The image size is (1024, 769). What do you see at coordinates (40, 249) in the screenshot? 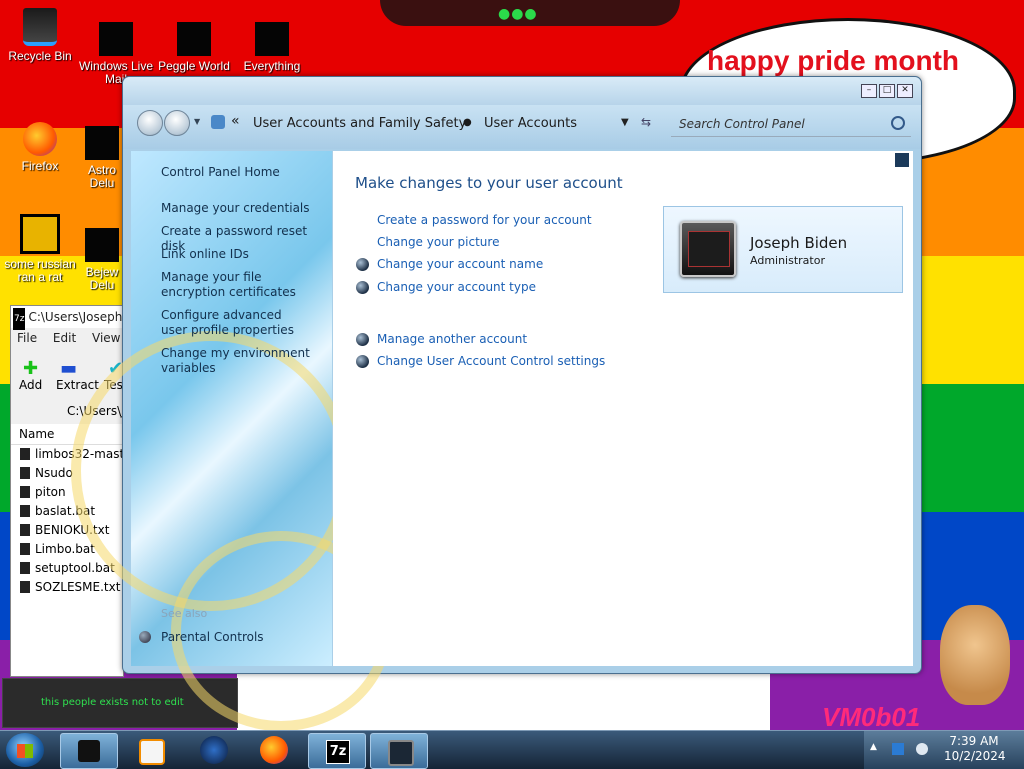
I see `desktop-icon-russian-rat: some russian ran a rat` at bounding box center [40, 249].